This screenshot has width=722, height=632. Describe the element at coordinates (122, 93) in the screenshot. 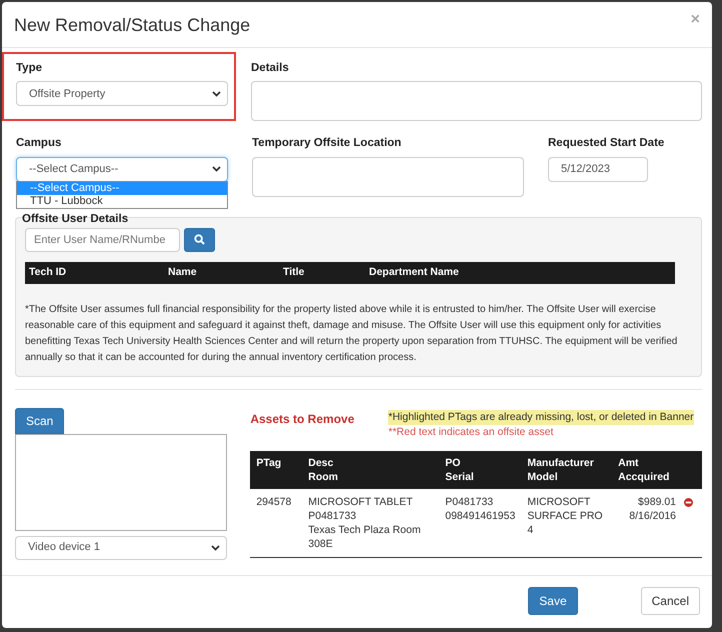

I see `type-select: Offsite Property` at that location.